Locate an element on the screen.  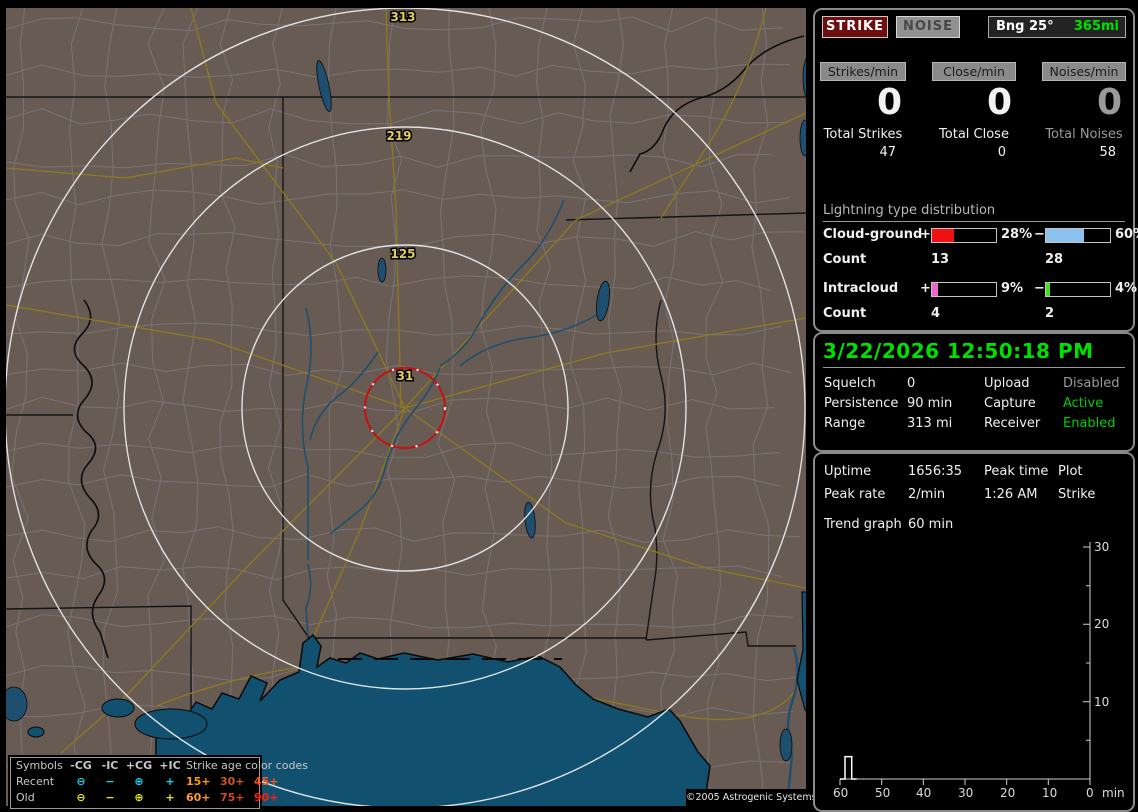
x-tick-40: 40 is located at coordinates (923, 793).